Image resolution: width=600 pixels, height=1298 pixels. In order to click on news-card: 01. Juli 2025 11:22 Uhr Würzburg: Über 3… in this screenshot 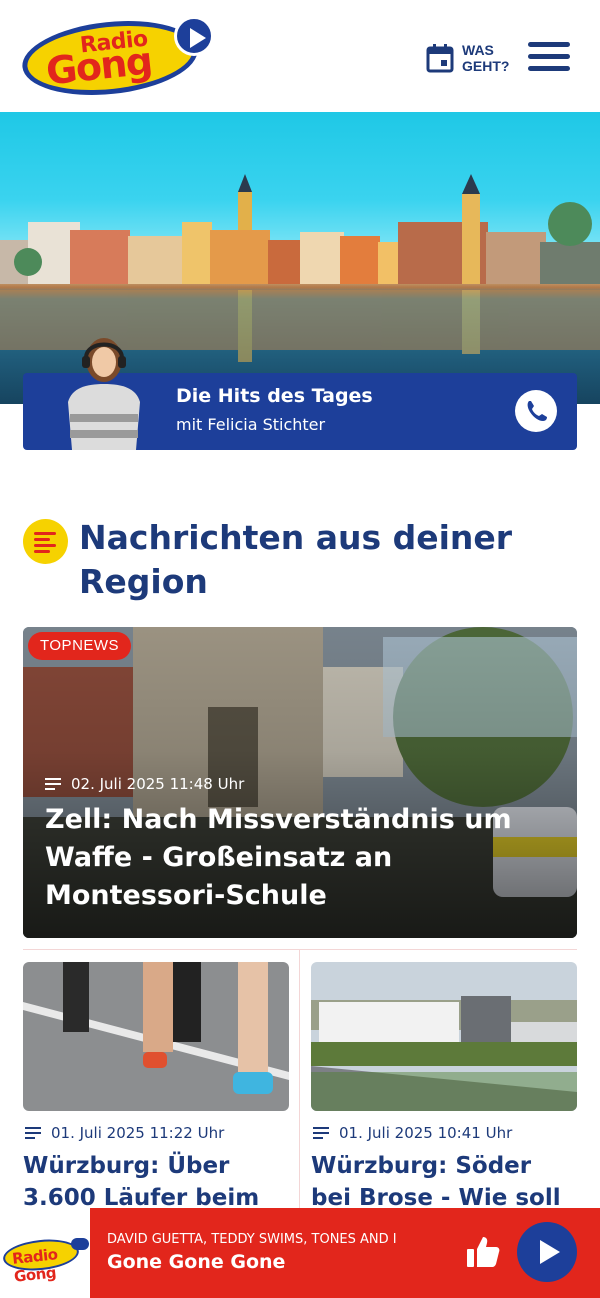, I will do `click(156, 1088)`.